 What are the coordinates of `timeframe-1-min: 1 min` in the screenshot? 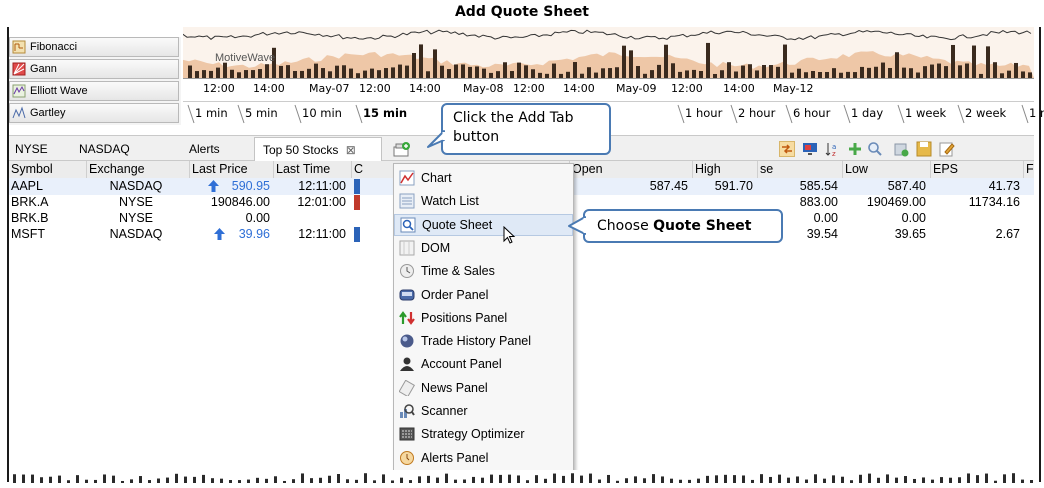 It's located at (211, 113).